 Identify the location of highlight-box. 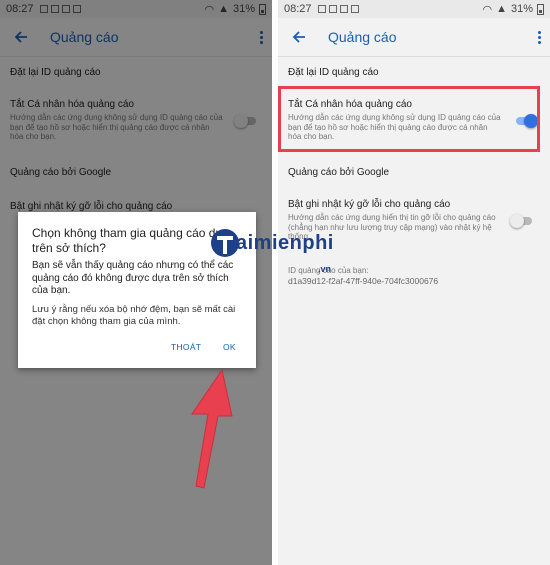
(409, 119).